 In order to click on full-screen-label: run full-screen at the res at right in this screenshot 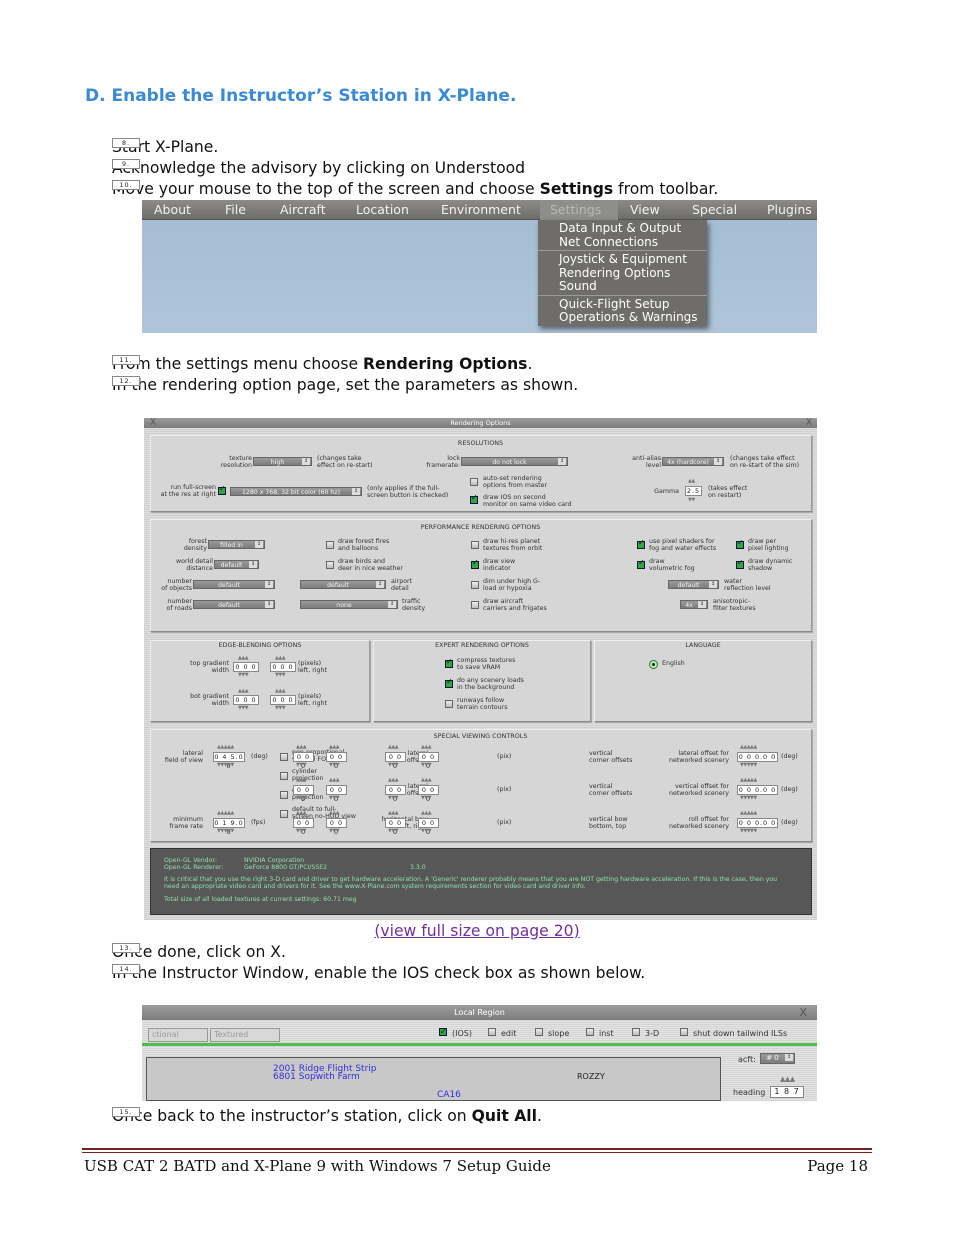, I will do `click(188, 491)`.